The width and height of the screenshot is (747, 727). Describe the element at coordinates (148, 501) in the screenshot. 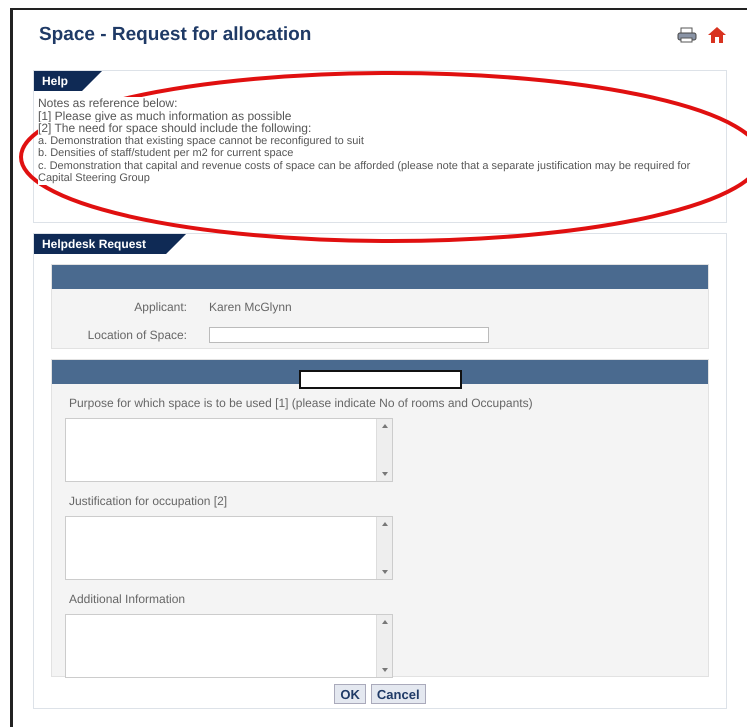

I see `field-label: Justification for occupation [2]` at that location.